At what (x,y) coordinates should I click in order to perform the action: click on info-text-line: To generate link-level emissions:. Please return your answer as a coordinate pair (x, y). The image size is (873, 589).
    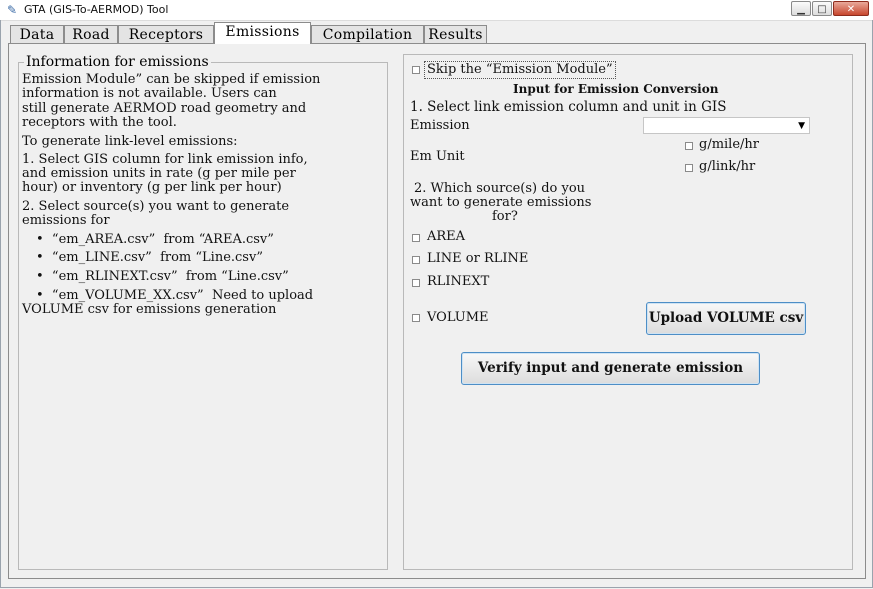
    Looking at the image, I should click on (130, 141).